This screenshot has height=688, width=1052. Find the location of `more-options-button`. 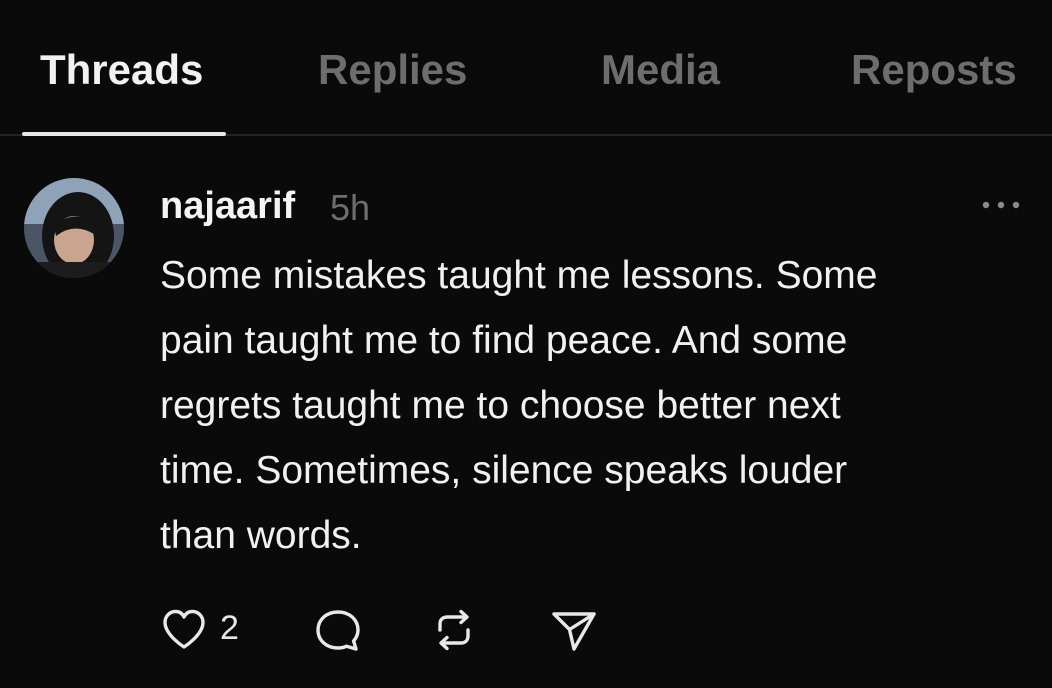

more-options-button is located at coordinates (1001, 205).